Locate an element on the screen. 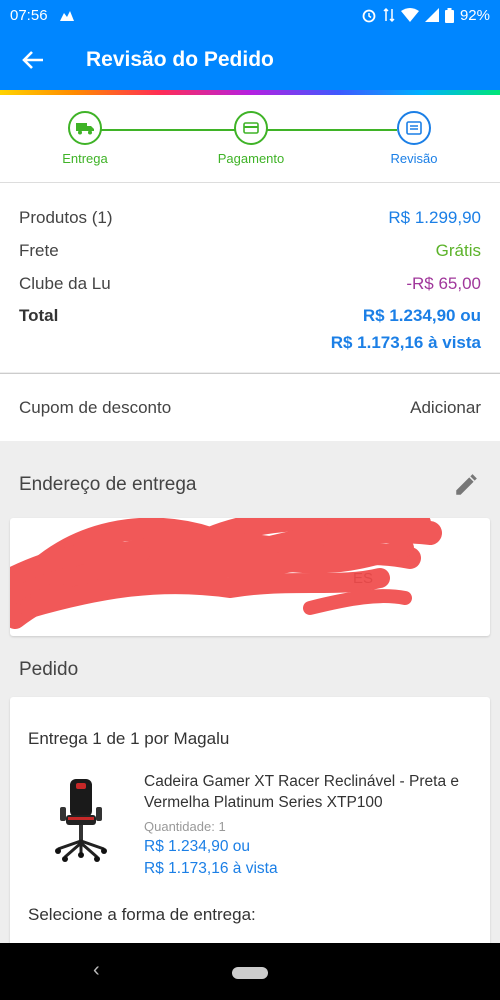  summary-row-produtos: Produtos (1) R$ 1.299,90 is located at coordinates (250, 217).